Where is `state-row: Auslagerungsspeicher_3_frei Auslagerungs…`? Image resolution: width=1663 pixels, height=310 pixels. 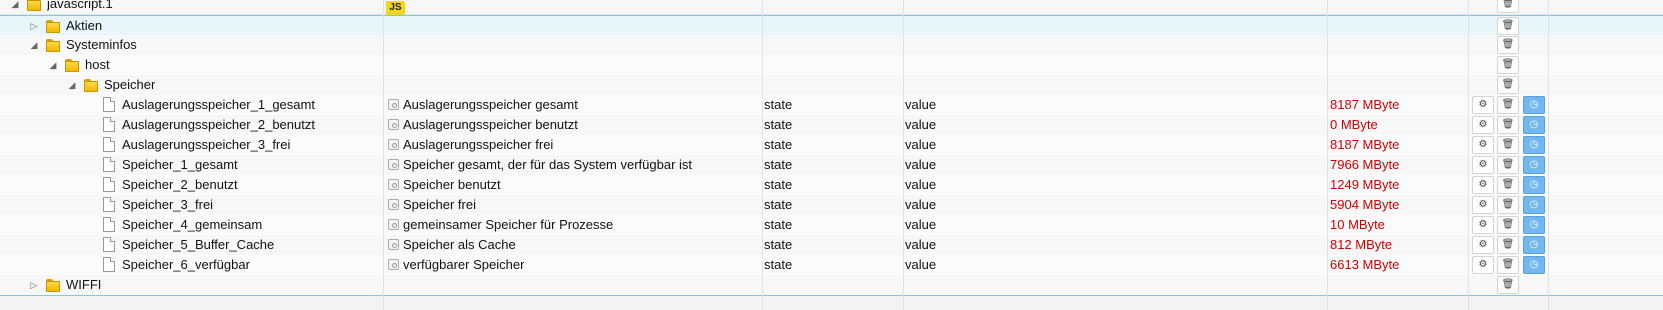 state-row: Auslagerungsspeicher_3_frei Auslagerungs… is located at coordinates (831, 145).